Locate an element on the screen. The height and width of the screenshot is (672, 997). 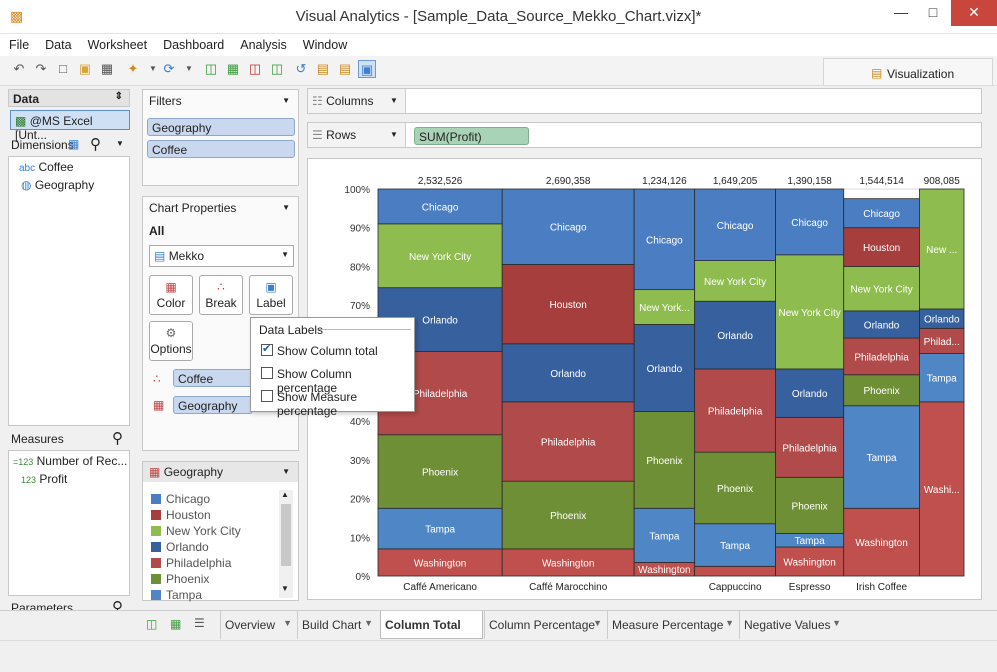
menu-window: Window is located at coordinates (324, 43).